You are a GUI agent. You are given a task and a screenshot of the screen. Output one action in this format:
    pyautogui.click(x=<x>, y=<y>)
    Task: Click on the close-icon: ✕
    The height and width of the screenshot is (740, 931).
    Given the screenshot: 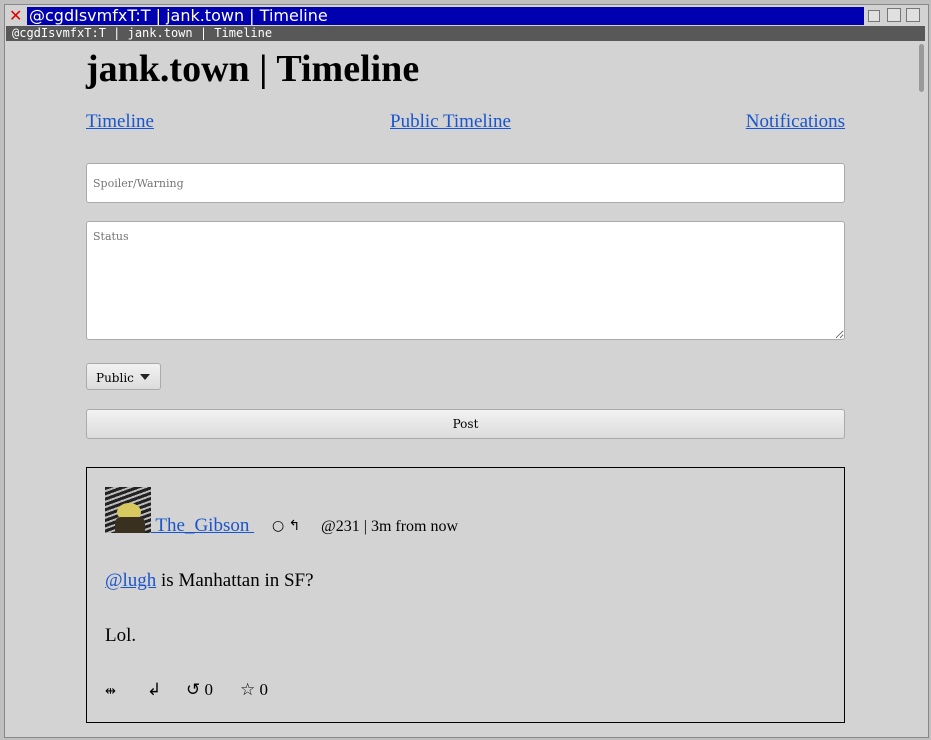 What is the action you would take?
    pyautogui.click(x=15, y=16)
    